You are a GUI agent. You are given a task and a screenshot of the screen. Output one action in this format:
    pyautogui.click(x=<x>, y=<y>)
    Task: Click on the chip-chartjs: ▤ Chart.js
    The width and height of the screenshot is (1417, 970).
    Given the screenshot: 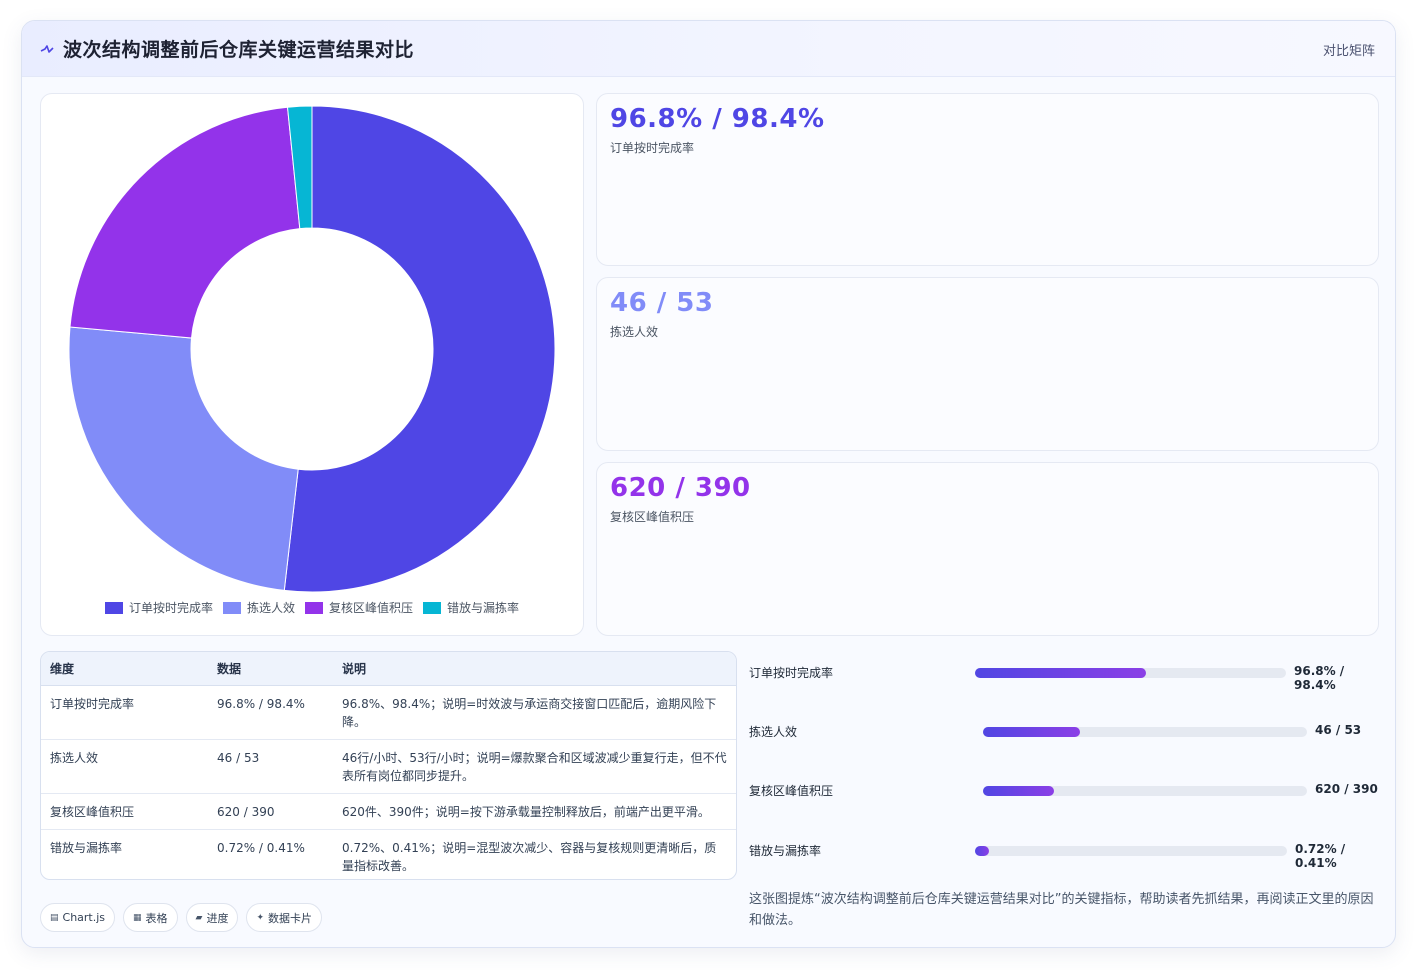 What is the action you would take?
    pyautogui.click(x=78, y=917)
    